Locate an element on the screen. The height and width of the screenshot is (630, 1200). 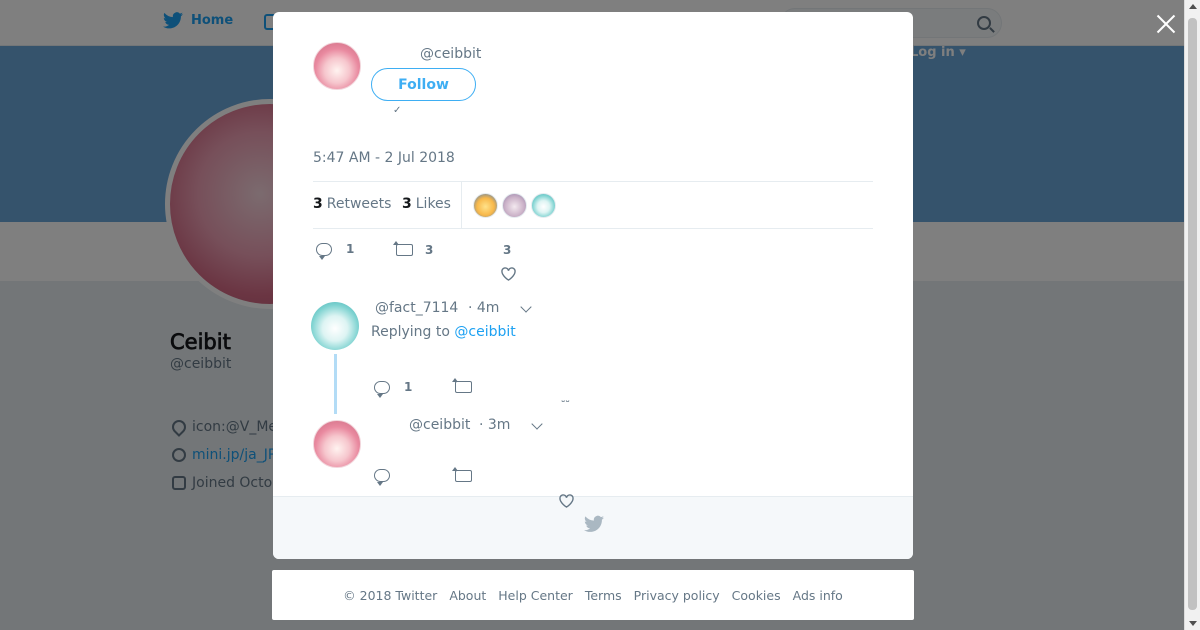
modal-footer is located at coordinates (593, 527).